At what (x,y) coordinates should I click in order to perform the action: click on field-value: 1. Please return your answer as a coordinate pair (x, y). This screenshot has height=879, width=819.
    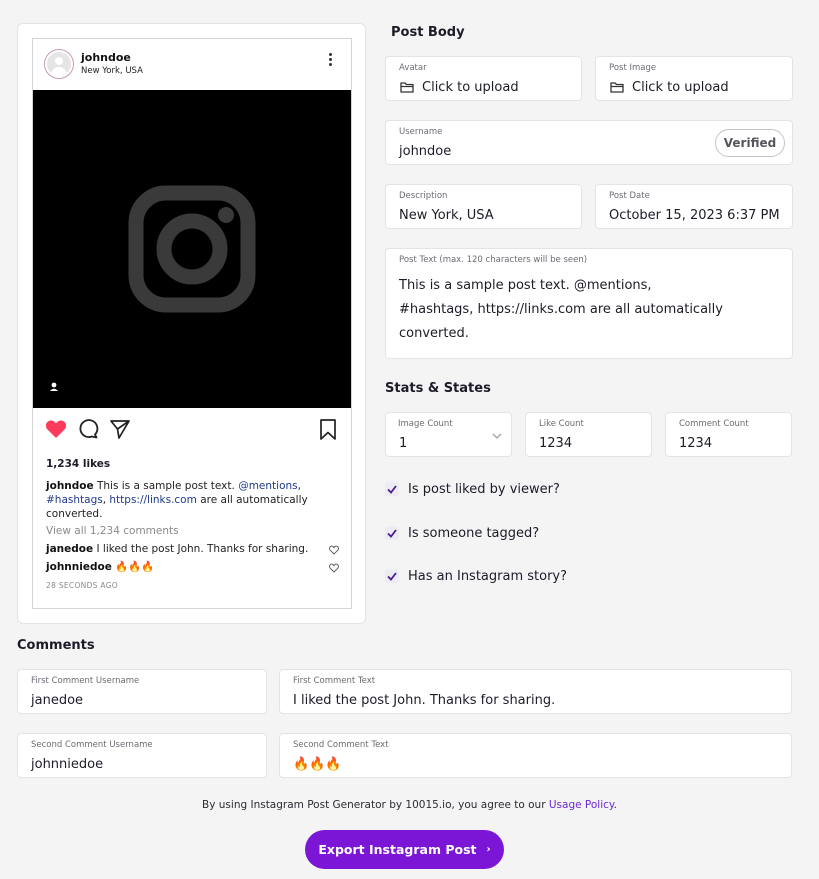
    Looking at the image, I should click on (403, 443).